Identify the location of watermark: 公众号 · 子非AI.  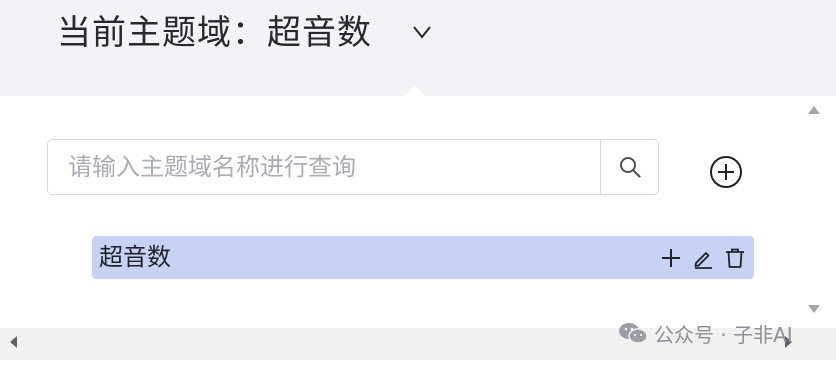
(705, 333).